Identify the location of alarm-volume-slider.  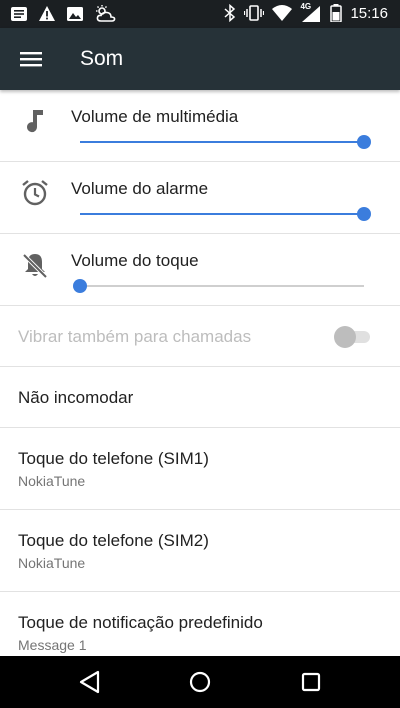
(225, 214).